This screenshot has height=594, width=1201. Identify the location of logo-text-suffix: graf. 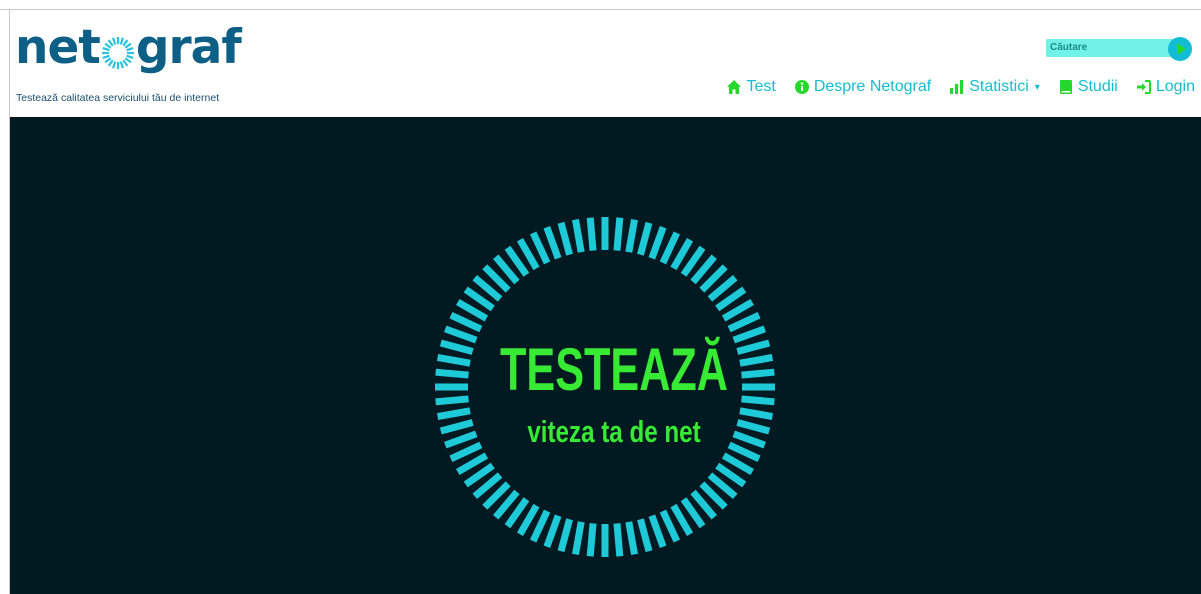
(188, 47).